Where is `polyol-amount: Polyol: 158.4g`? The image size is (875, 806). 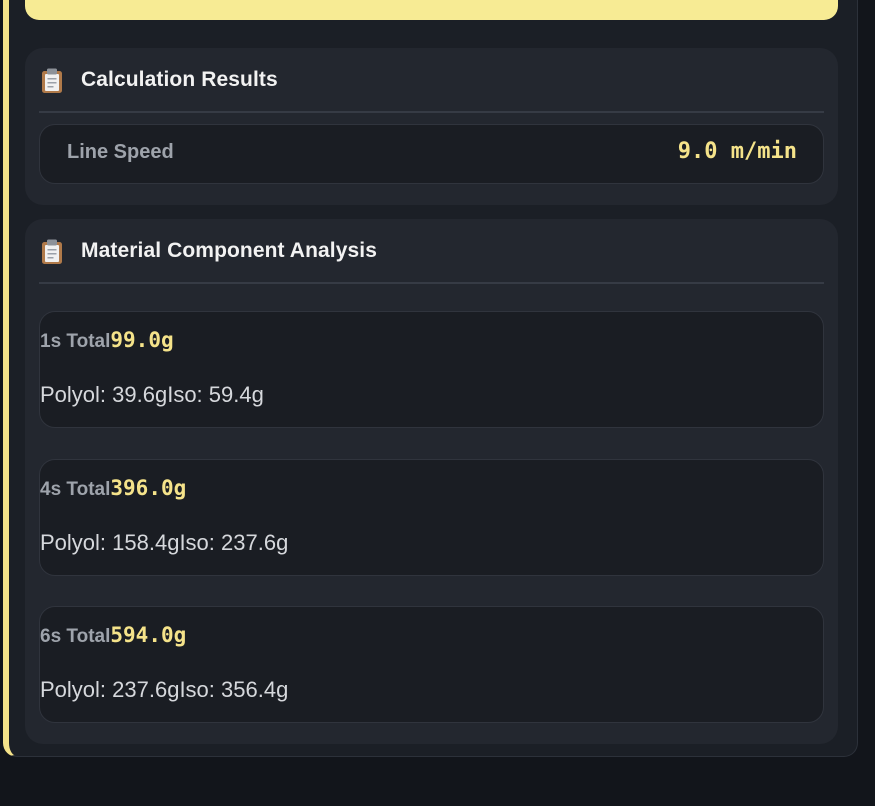
polyol-amount: Polyol: 158.4g is located at coordinates (110, 542).